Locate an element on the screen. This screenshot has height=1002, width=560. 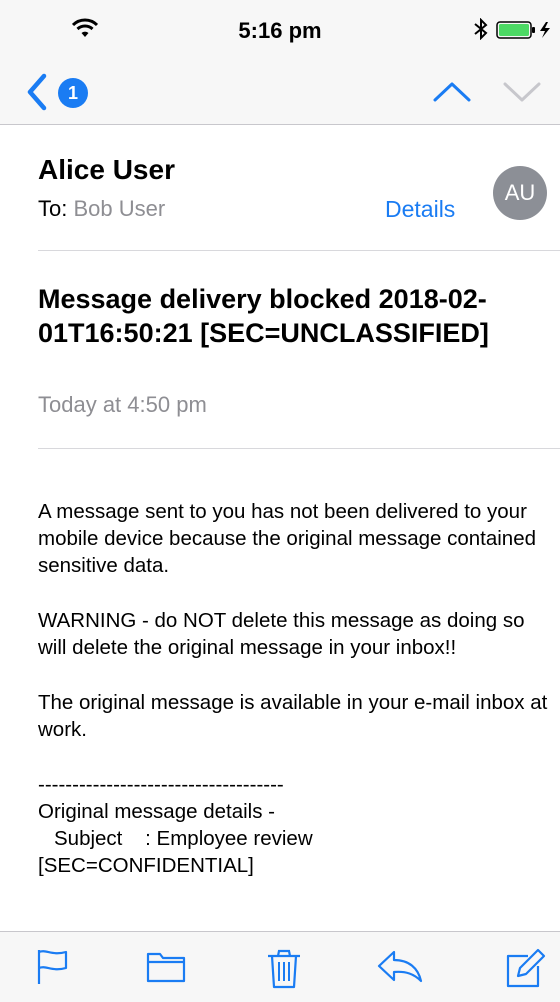
original-subject-line: Subject : Employee review is located at coordinates (183, 838).